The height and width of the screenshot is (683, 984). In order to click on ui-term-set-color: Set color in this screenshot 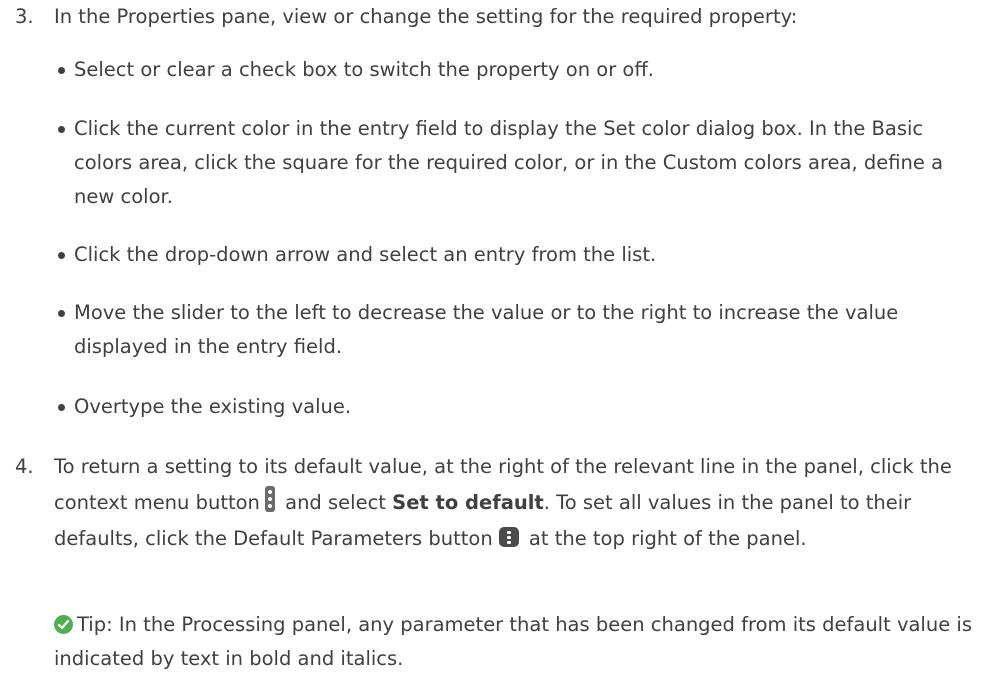, I will do `click(646, 128)`.